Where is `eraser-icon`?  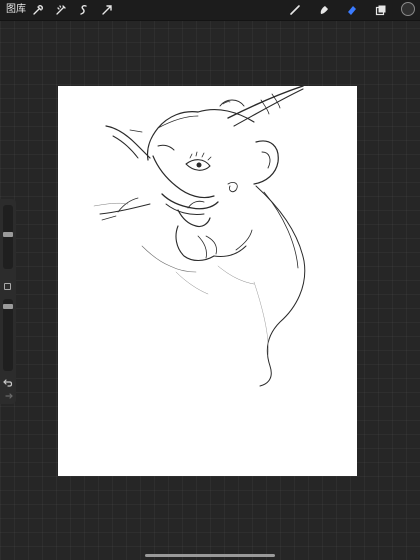 eraser-icon is located at coordinates (352, 10).